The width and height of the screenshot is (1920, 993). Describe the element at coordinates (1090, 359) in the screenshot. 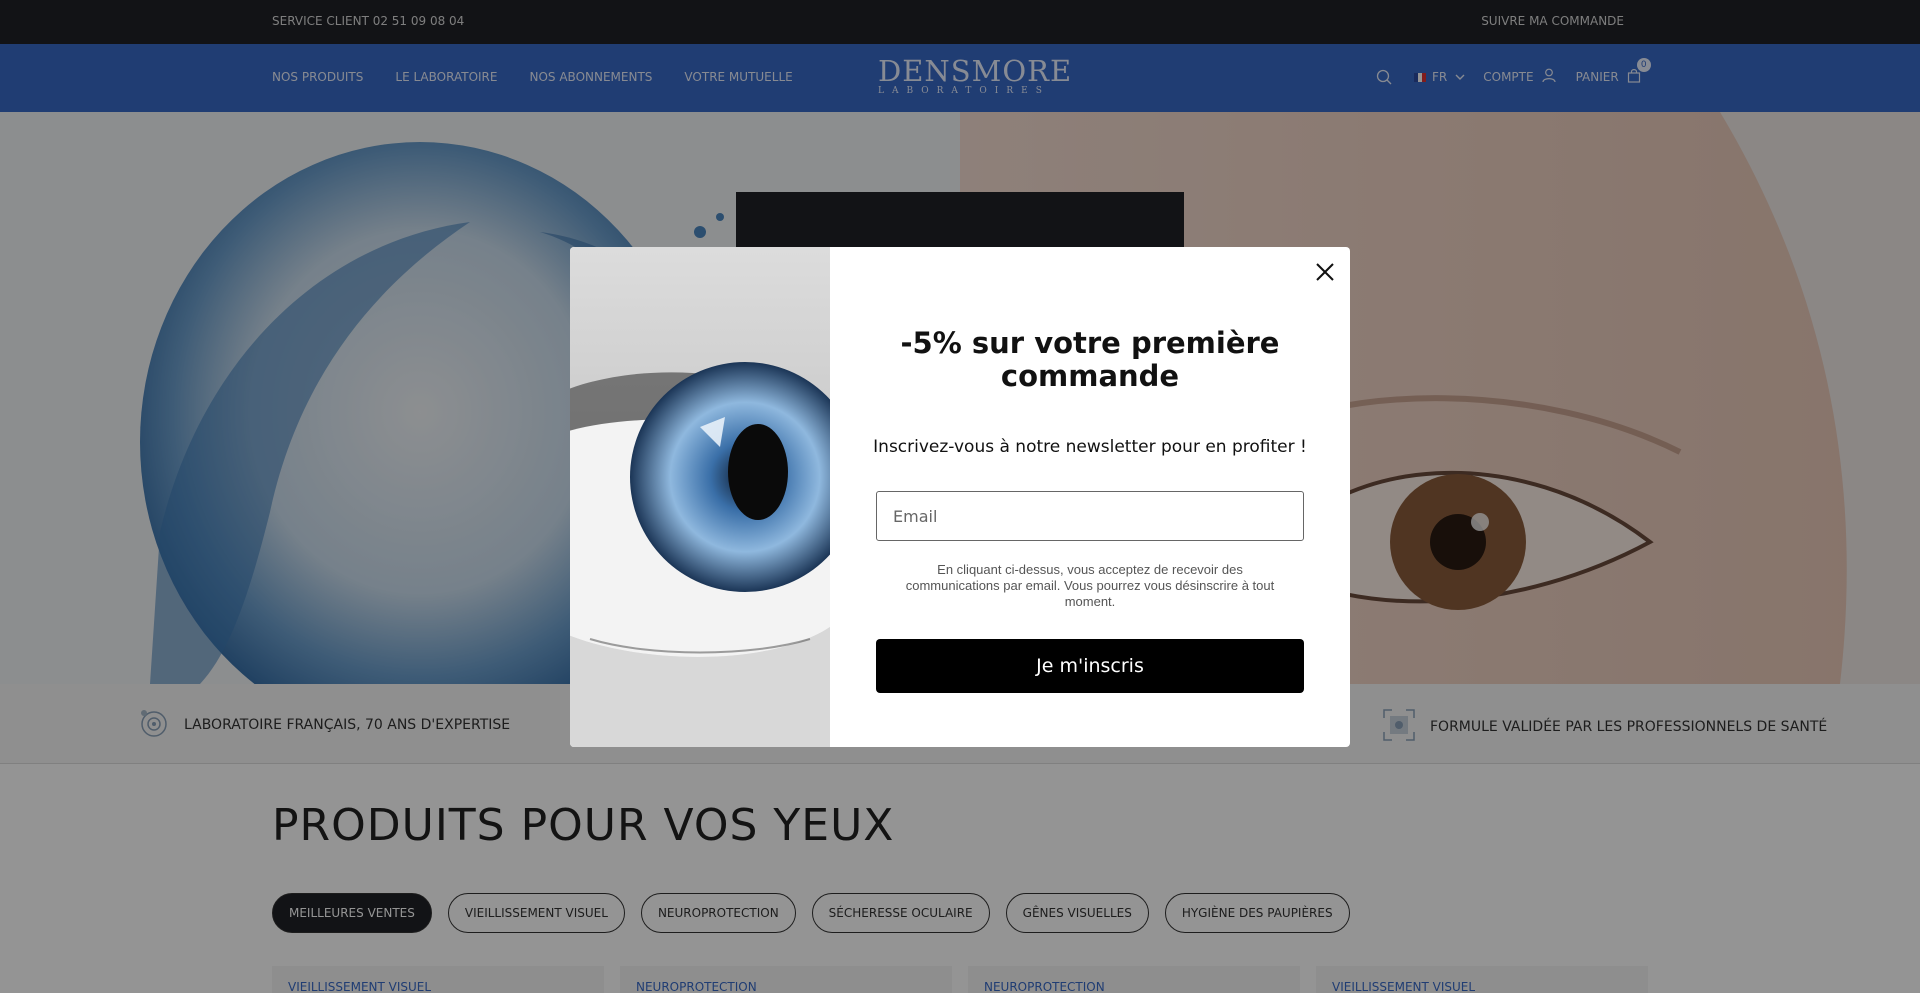

I see `popup-title: -5% sur votre première commande` at that location.